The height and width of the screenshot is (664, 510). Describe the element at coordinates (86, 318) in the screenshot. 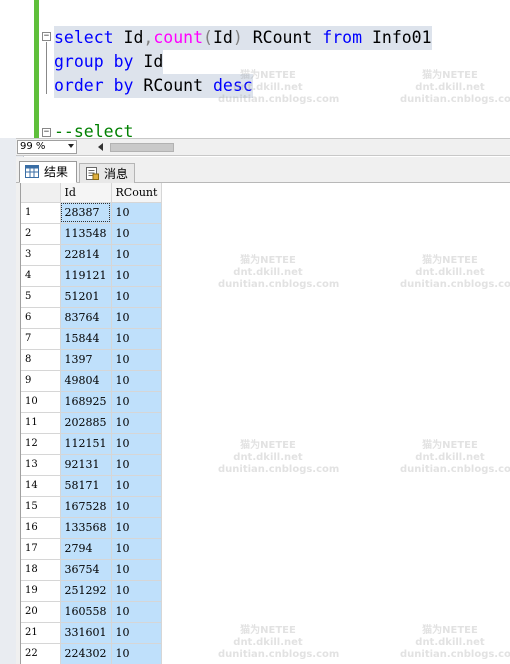

I see `cell-id: 83764` at that location.